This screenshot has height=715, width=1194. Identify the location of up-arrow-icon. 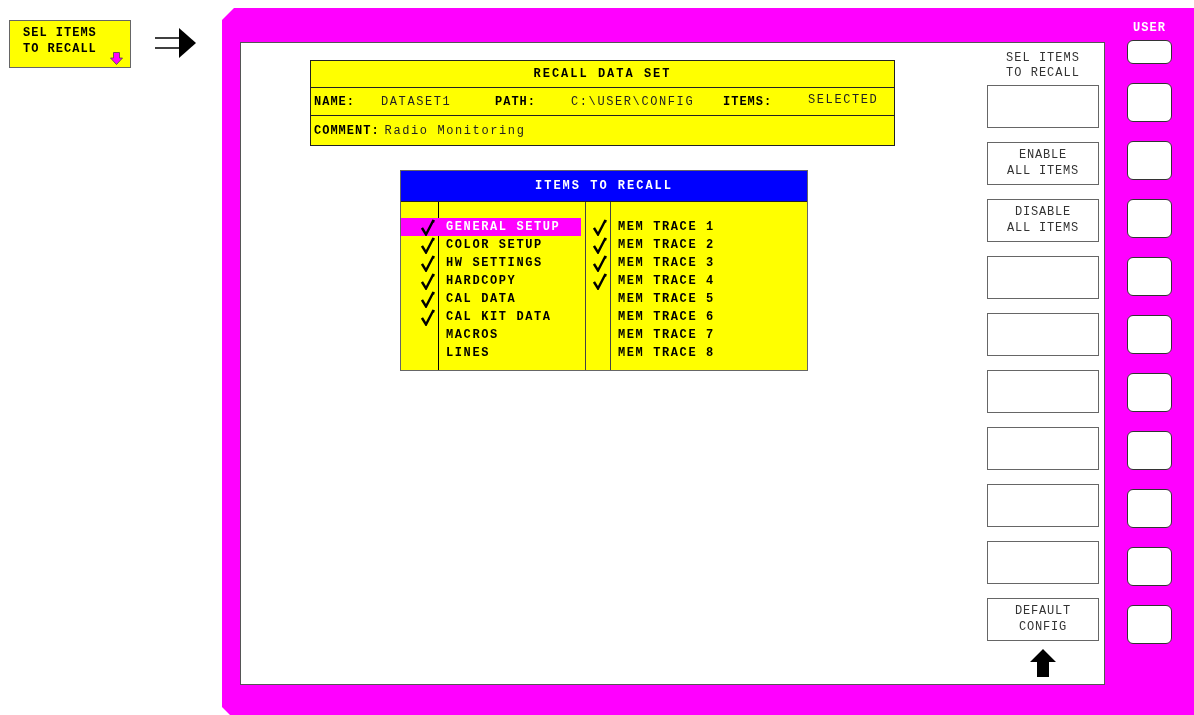
(1043, 663).